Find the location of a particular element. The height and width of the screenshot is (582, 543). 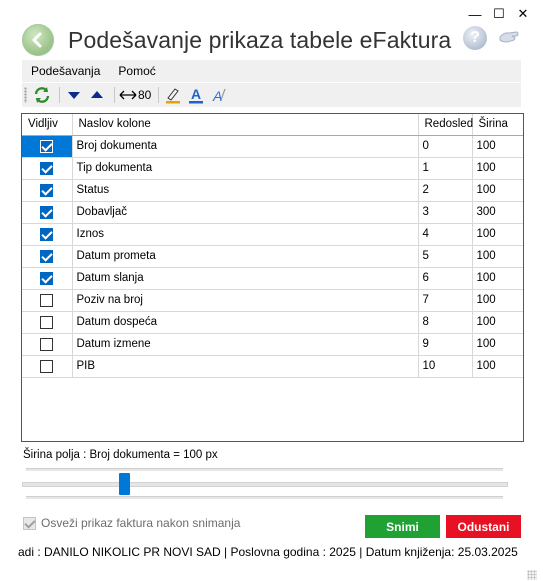

order-cell: 6 is located at coordinates (445, 278).